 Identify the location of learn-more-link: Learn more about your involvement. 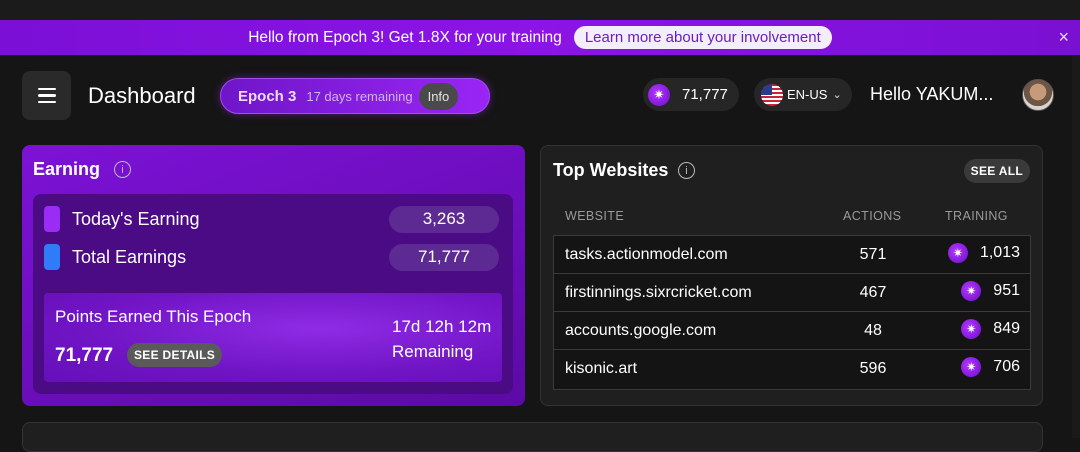
(702, 37).